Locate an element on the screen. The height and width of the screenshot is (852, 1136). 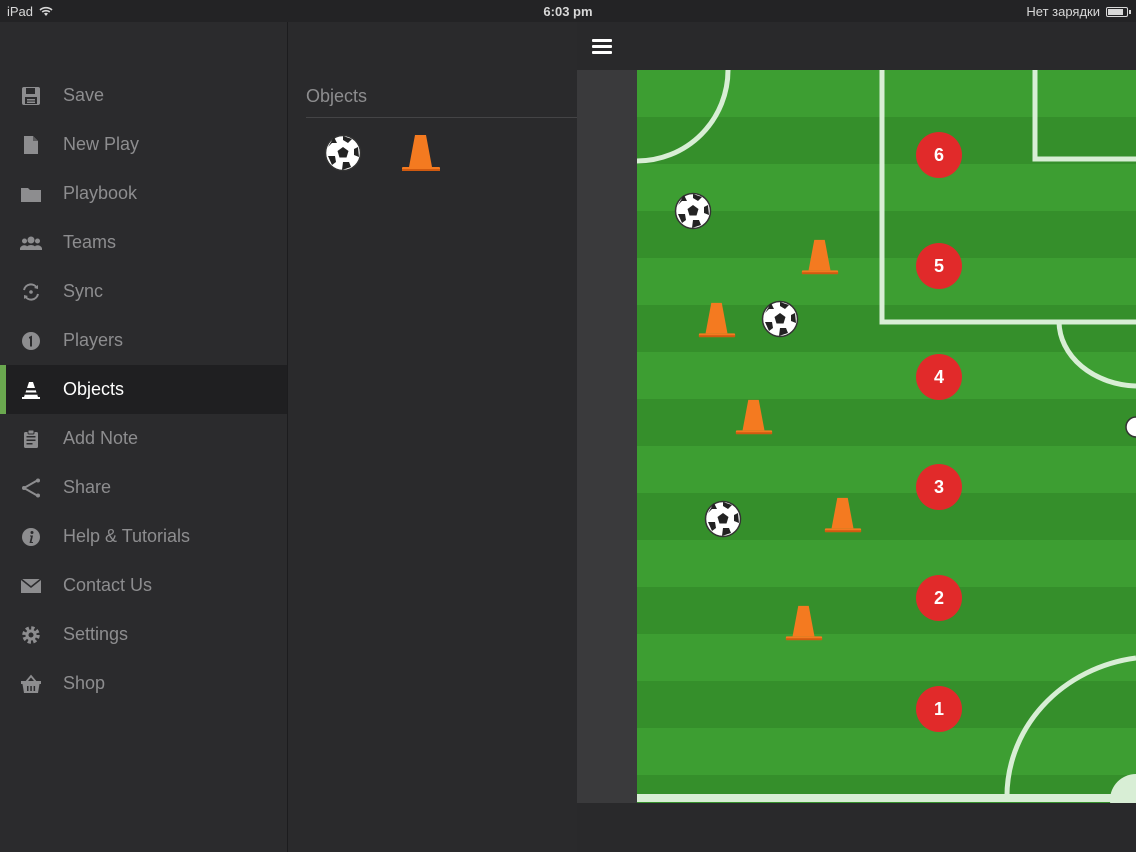
status-bar: iPad 6:03 pm Нет зарядки is located at coordinates (568, 11).